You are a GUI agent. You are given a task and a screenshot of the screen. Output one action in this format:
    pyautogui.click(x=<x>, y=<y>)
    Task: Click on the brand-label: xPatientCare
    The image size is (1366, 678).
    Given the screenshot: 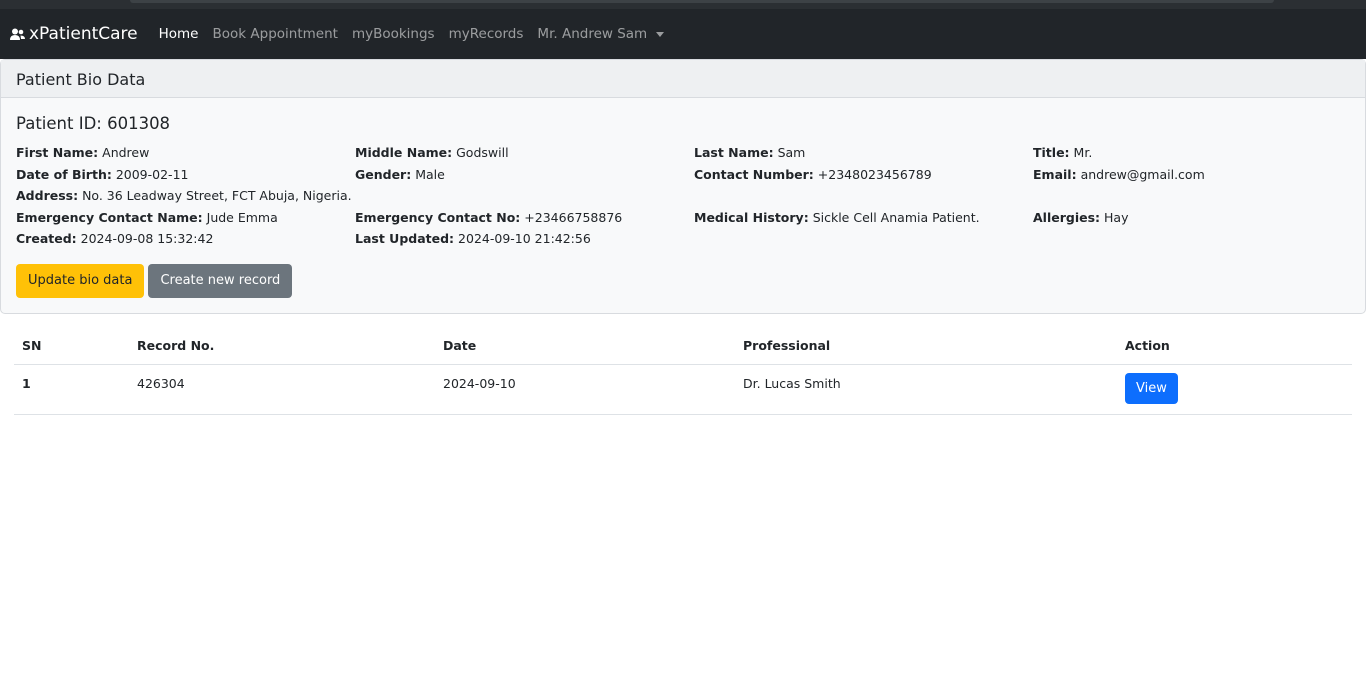 What is the action you would take?
    pyautogui.click(x=83, y=34)
    